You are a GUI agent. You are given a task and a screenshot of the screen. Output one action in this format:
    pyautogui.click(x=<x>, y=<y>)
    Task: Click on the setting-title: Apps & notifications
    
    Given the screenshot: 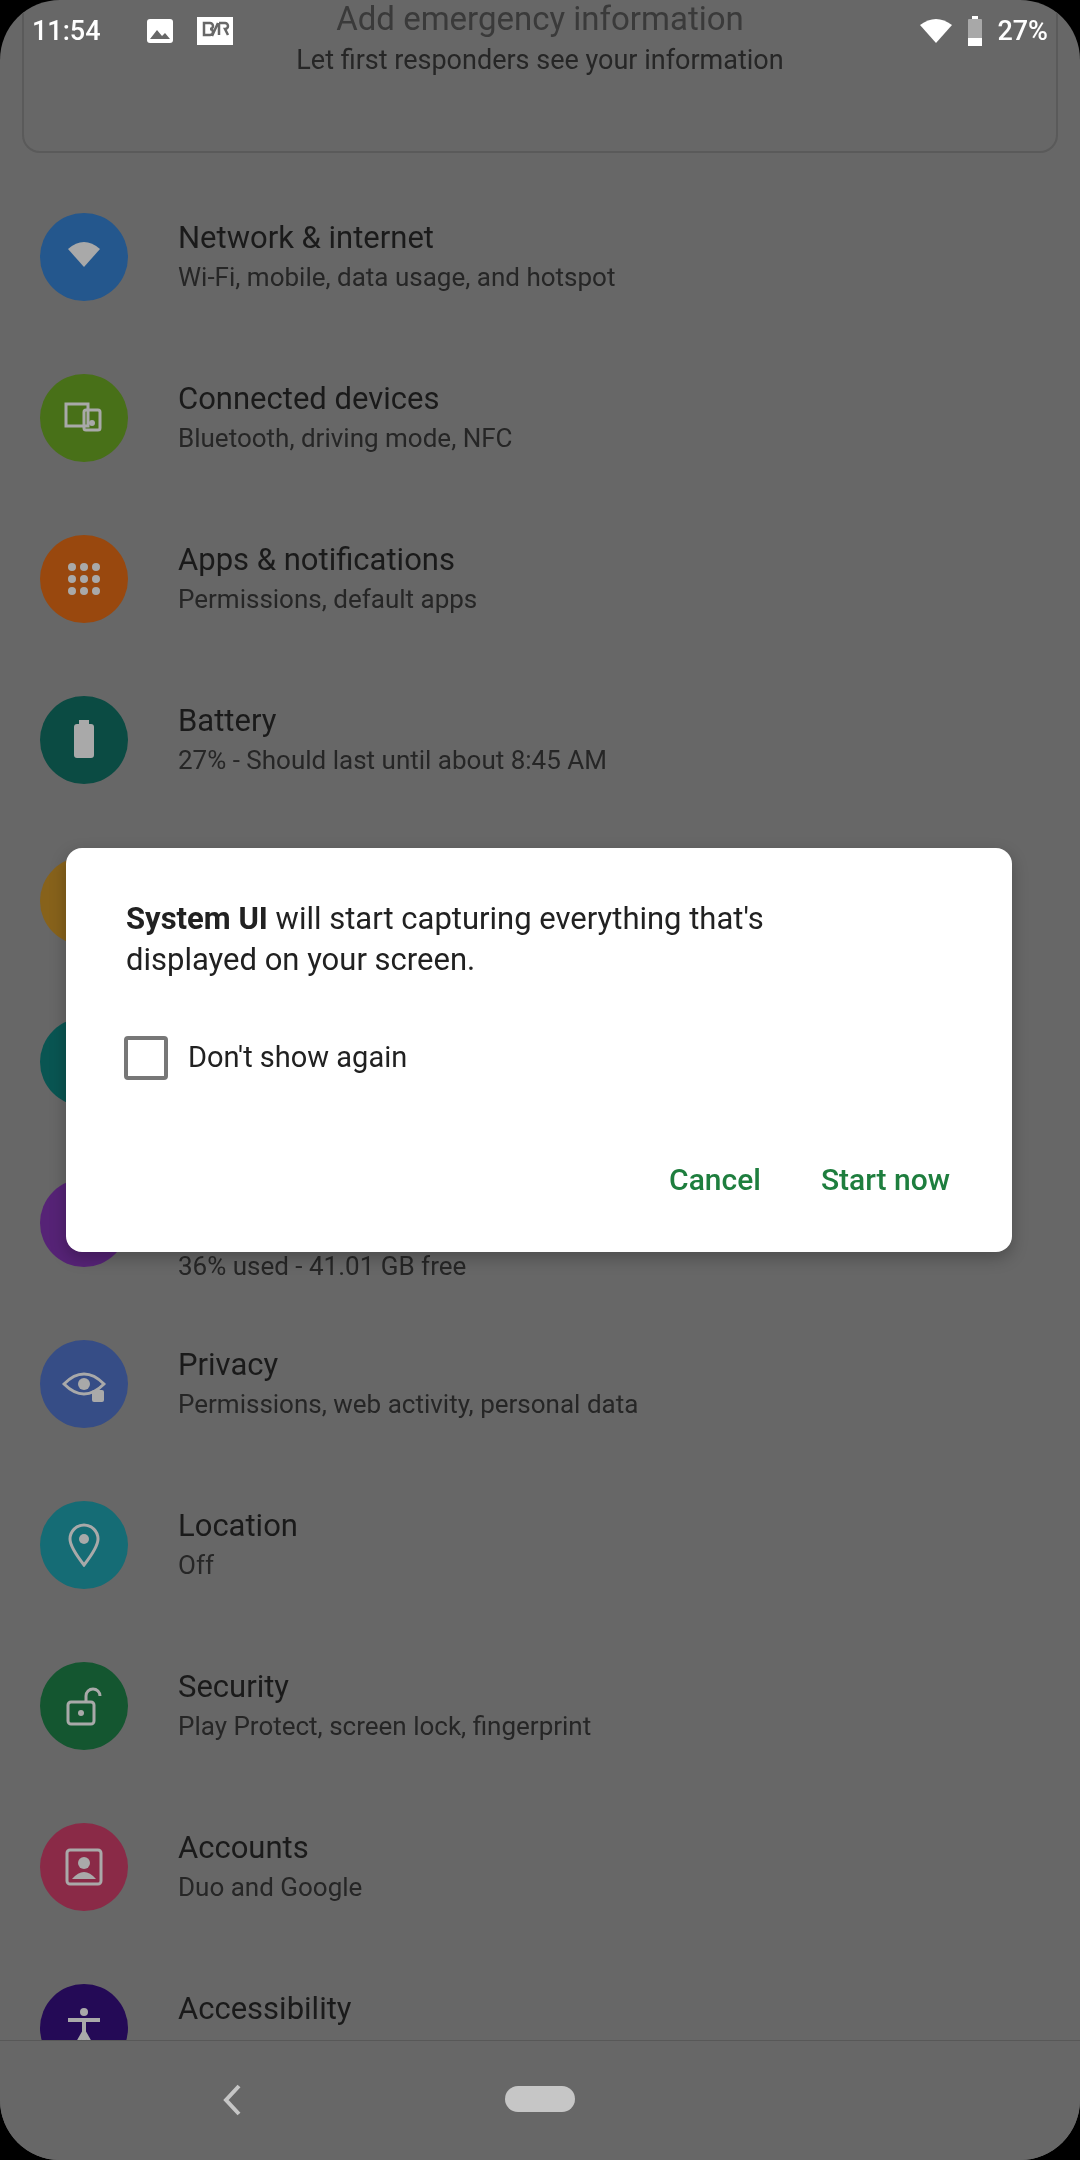 What is the action you would take?
    pyautogui.click(x=328, y=559)
    